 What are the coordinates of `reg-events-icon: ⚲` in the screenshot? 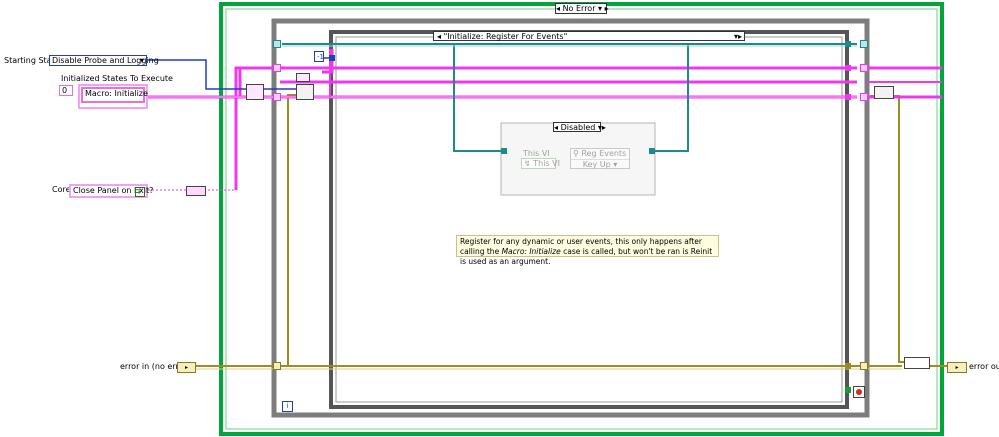 It's located at (576, 153).